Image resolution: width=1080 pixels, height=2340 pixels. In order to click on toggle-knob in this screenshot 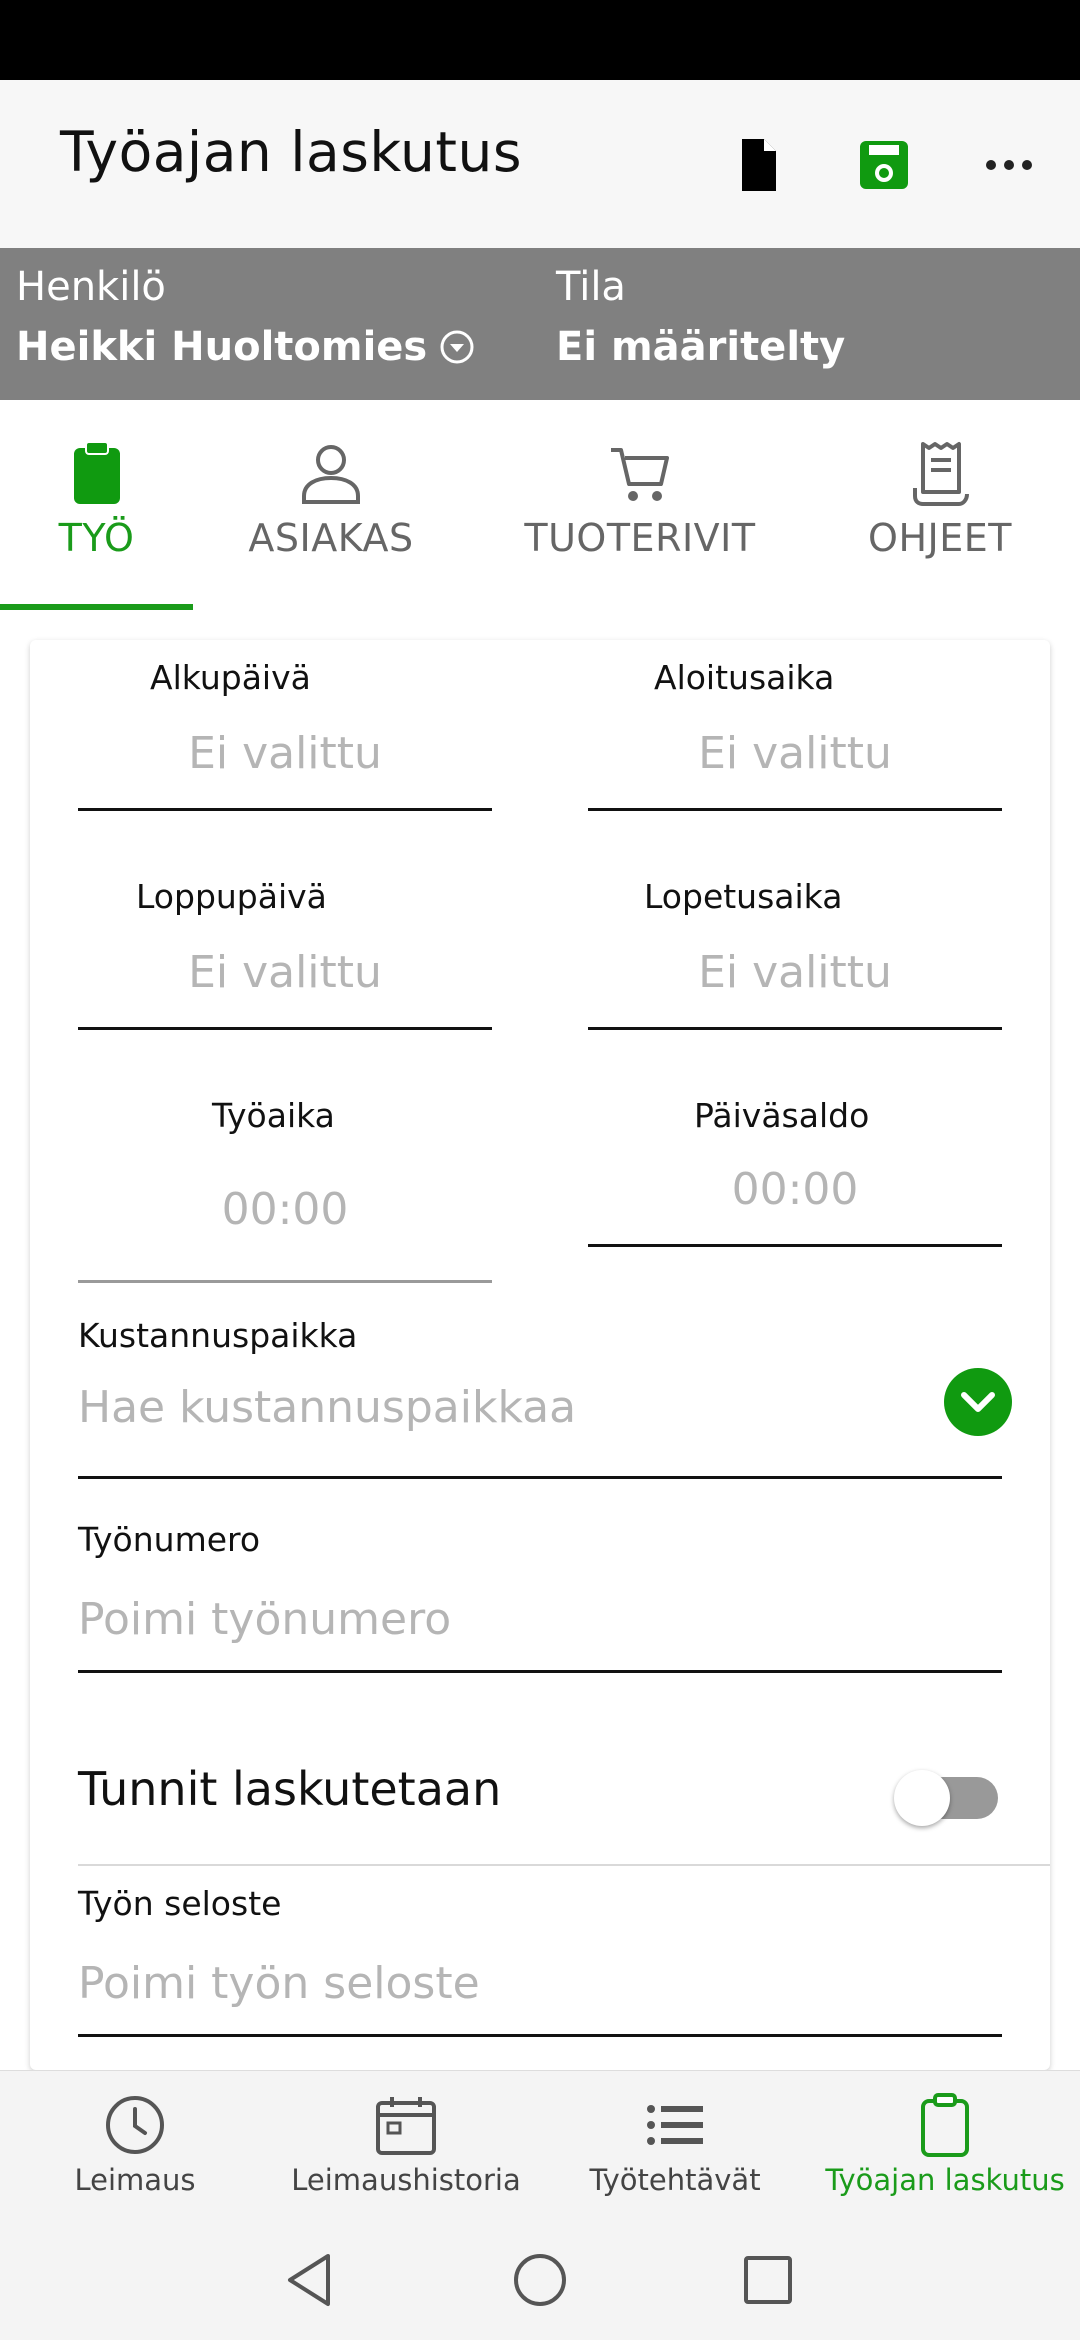, I will do `click(922, 1798)`.